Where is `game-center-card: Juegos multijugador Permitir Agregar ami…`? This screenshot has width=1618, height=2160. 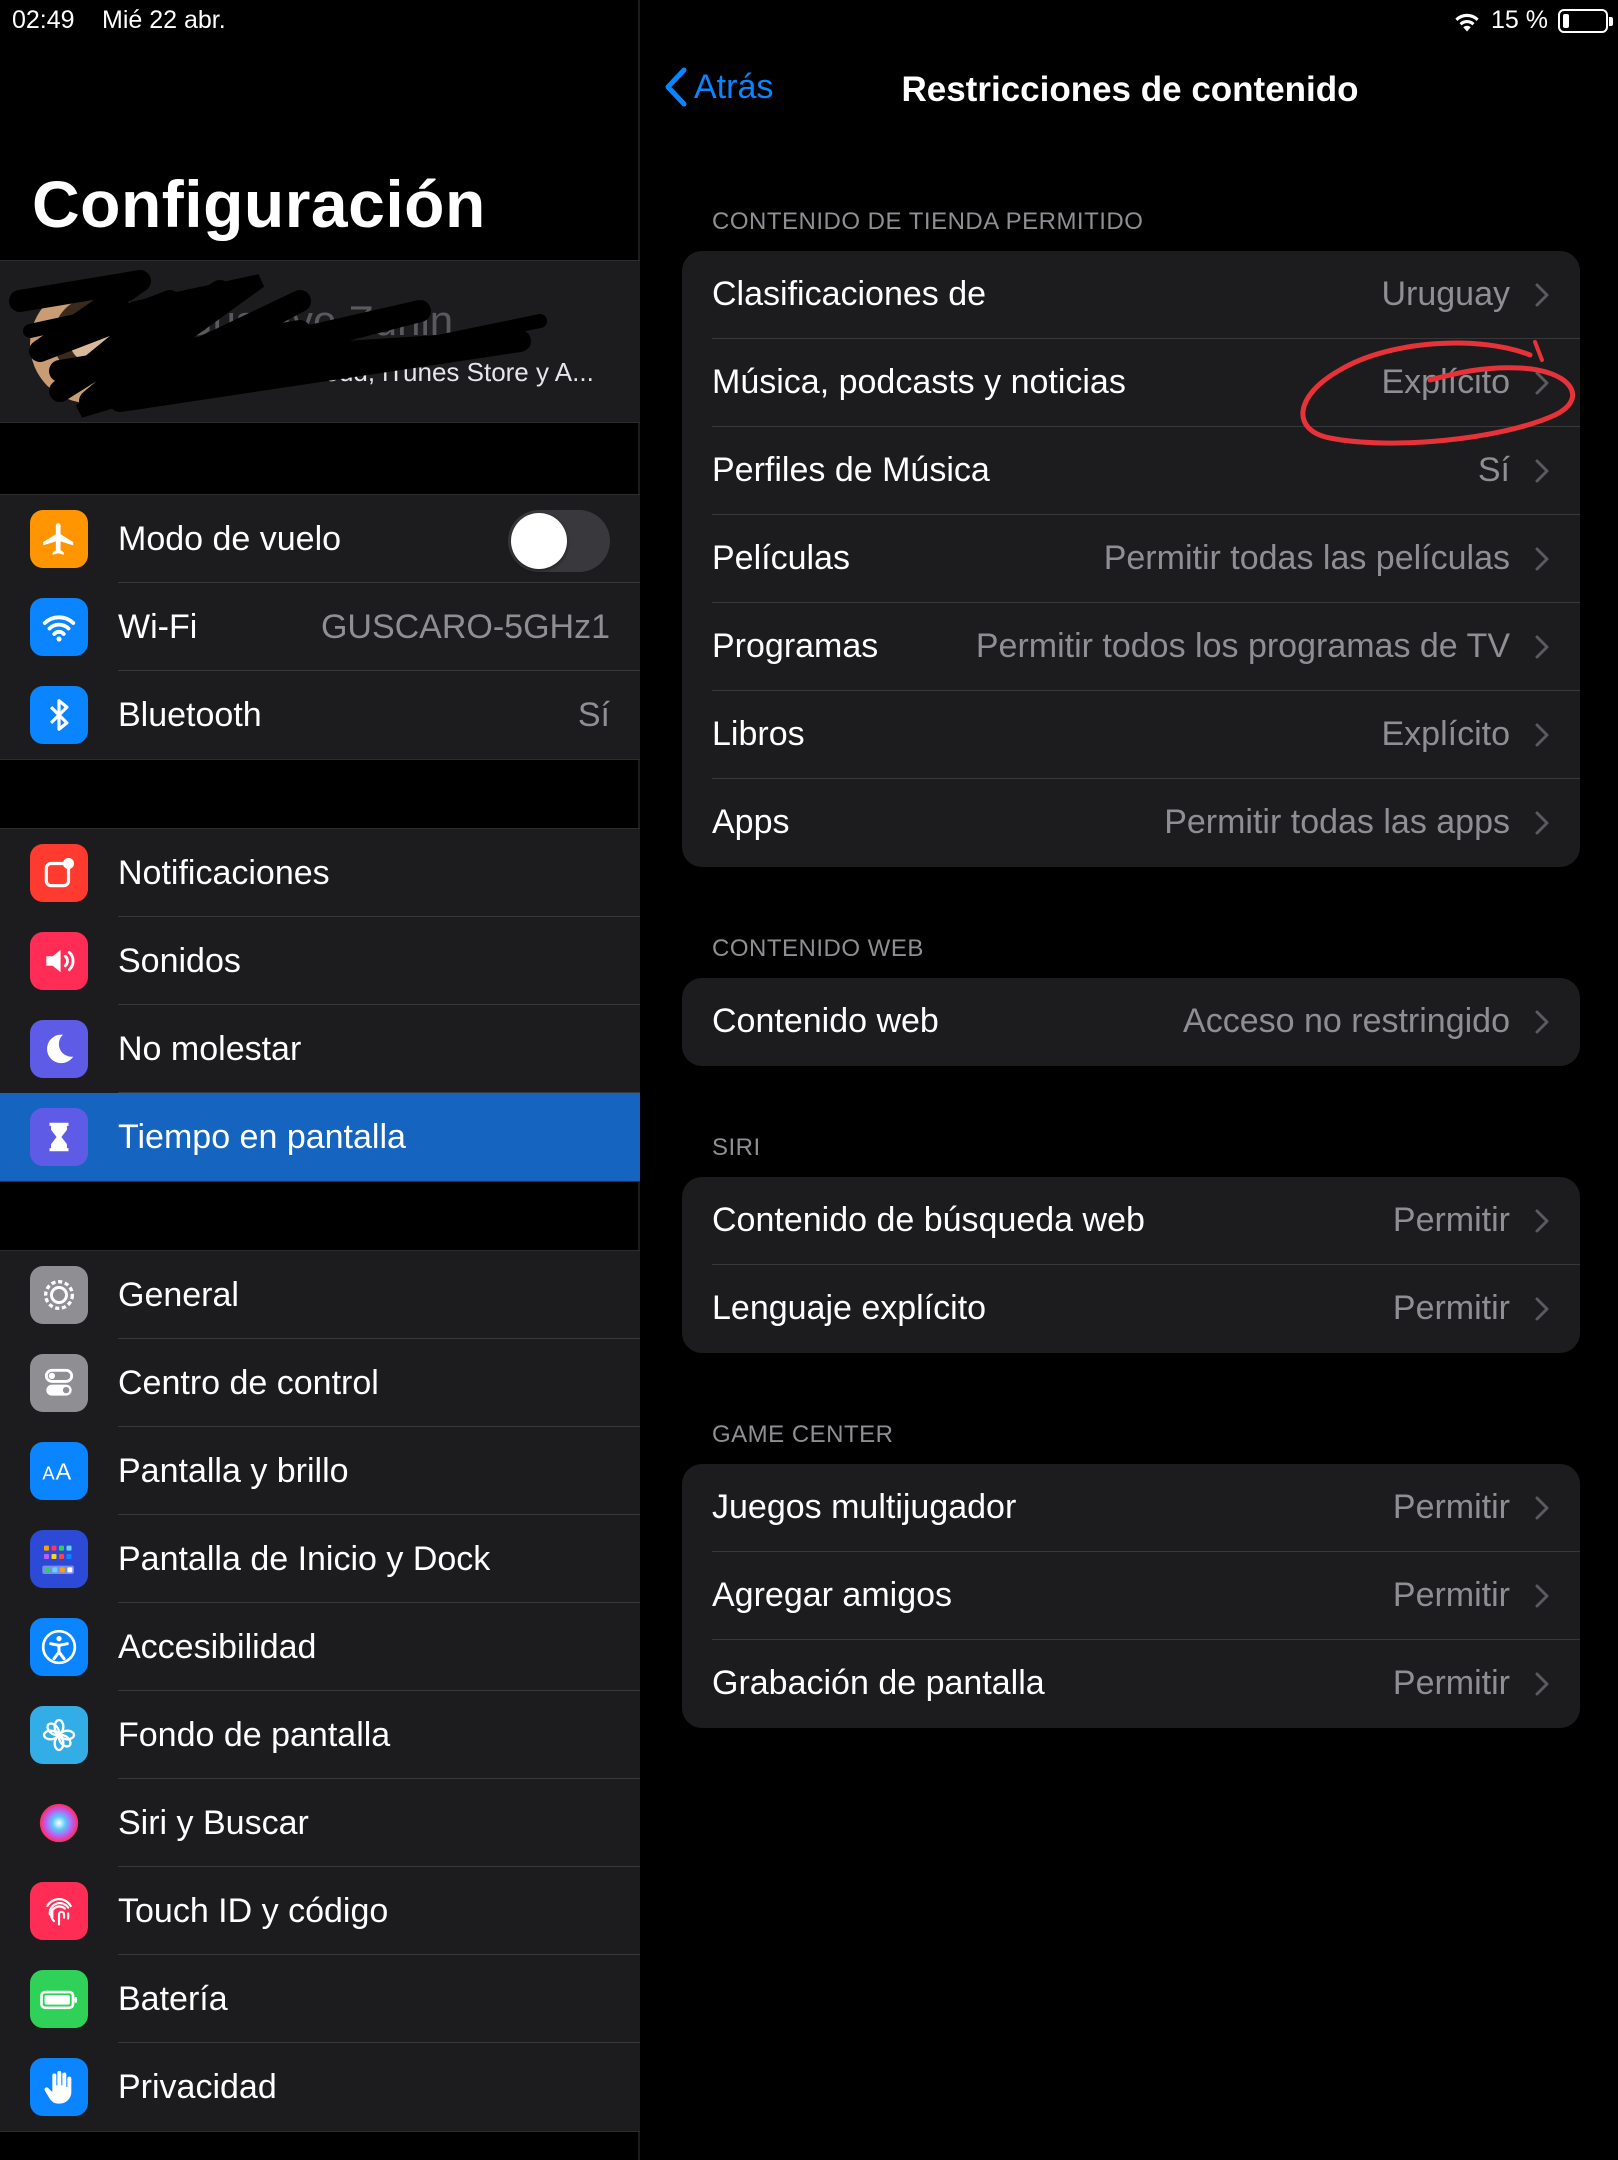 game-center-card: Juegos multijugador Permitir Agregar ami… is located at coordinates (1131, 1596).